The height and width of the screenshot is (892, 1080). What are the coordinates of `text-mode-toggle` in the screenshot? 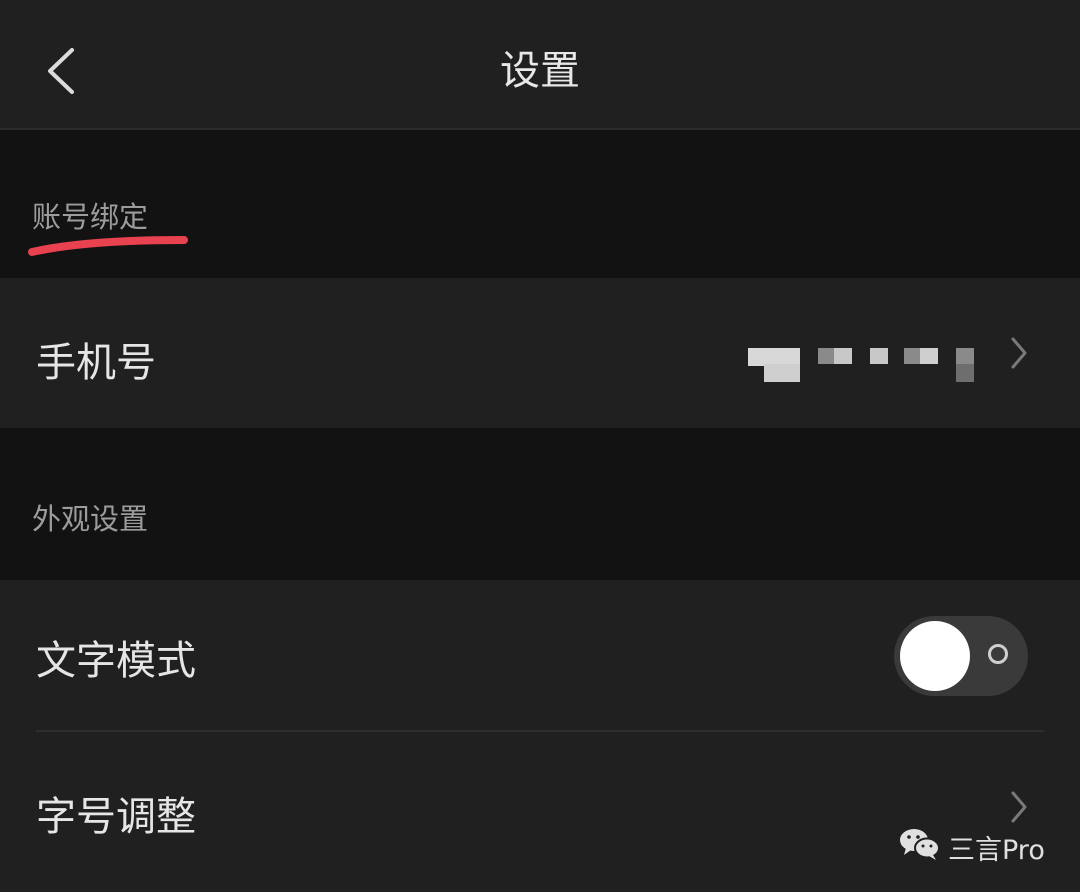 It's located at (961, 656).